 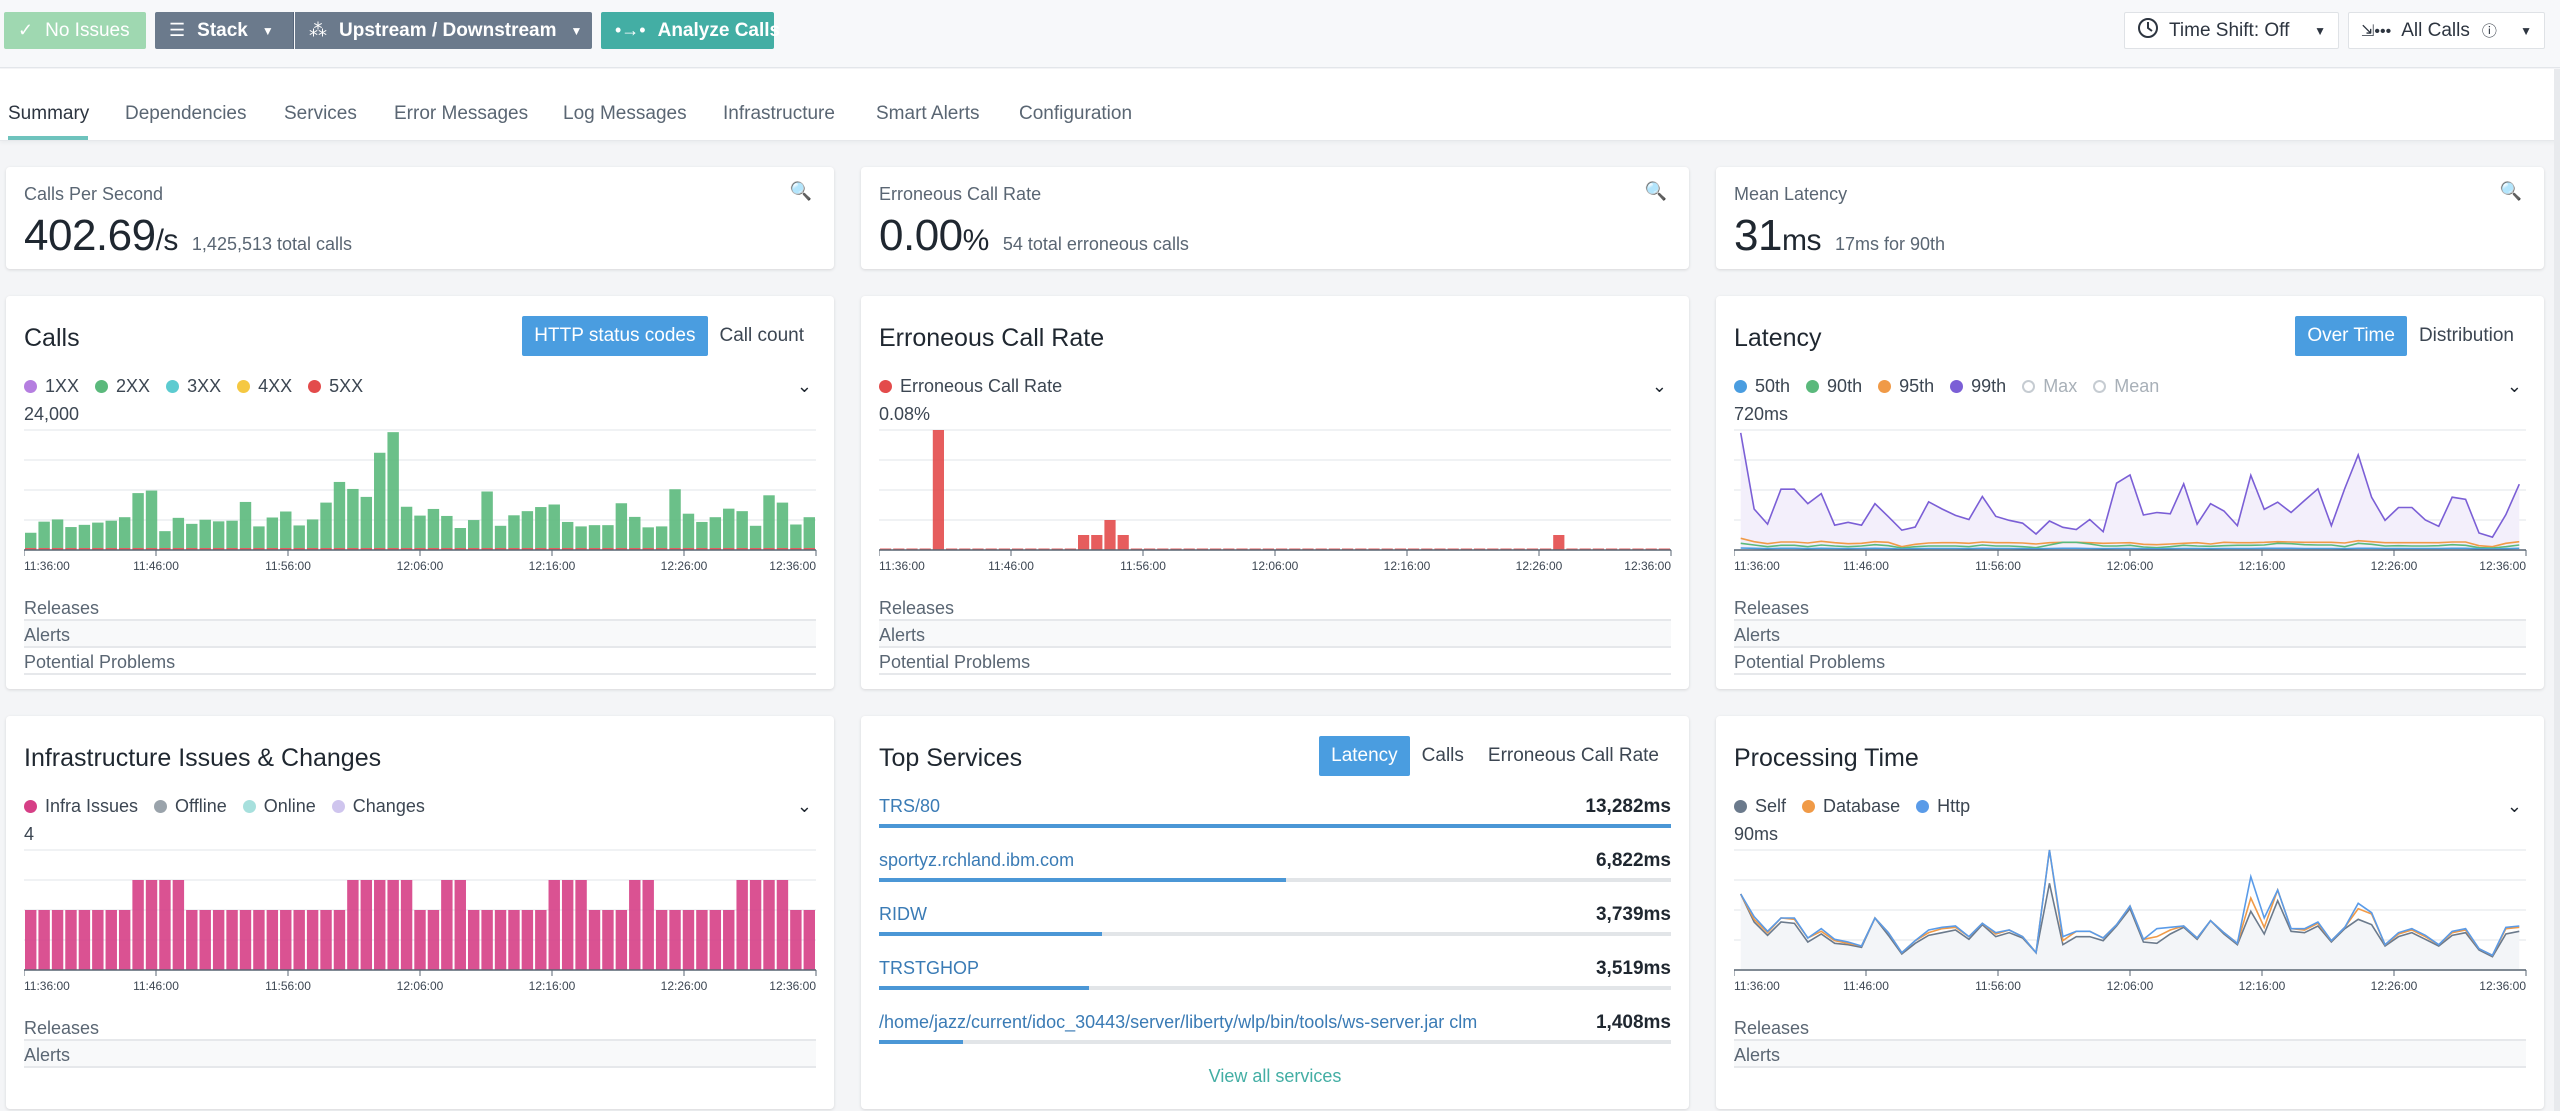 I want to click on tab-error-messages: Error Messages, so click(x=461, y=114).